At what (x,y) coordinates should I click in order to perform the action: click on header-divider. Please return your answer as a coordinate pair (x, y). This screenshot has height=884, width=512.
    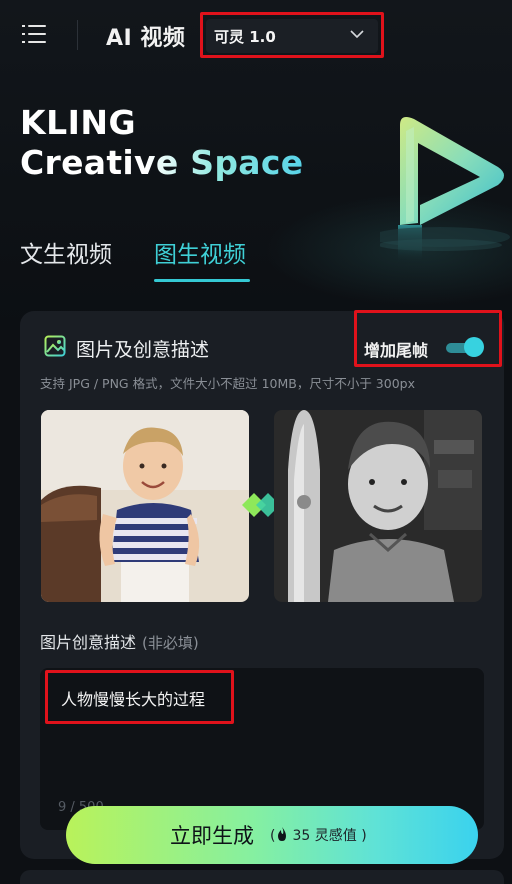
    Looking at the image, I should click on (77, 35).